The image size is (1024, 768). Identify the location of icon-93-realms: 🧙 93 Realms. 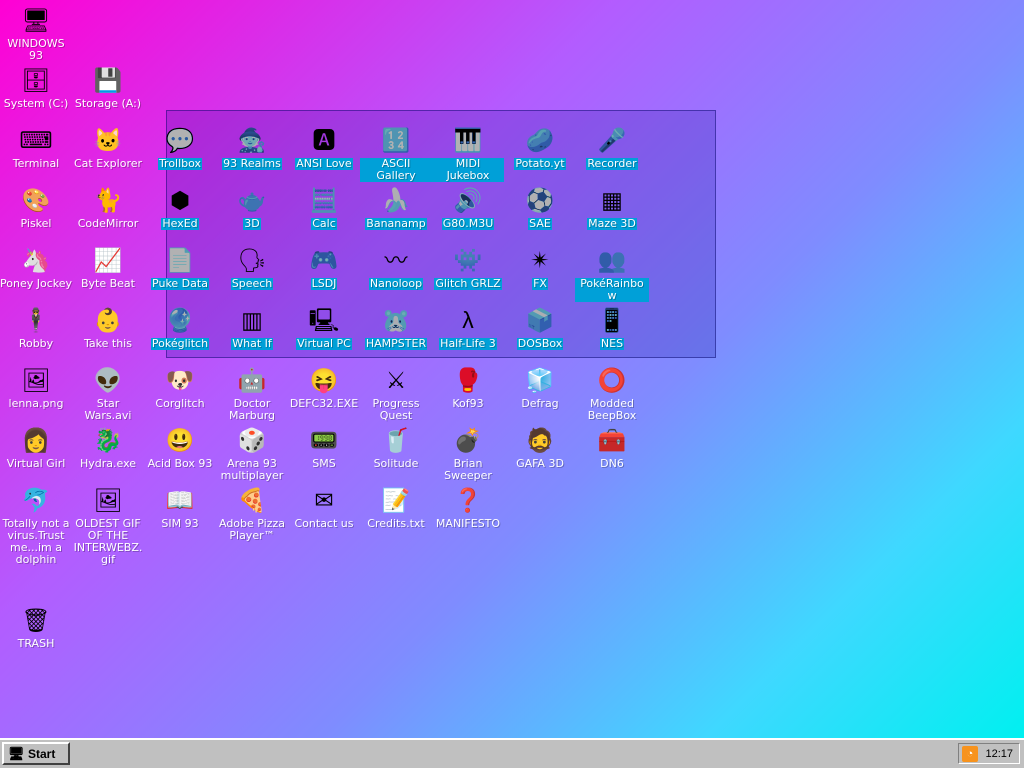
(252, 152).